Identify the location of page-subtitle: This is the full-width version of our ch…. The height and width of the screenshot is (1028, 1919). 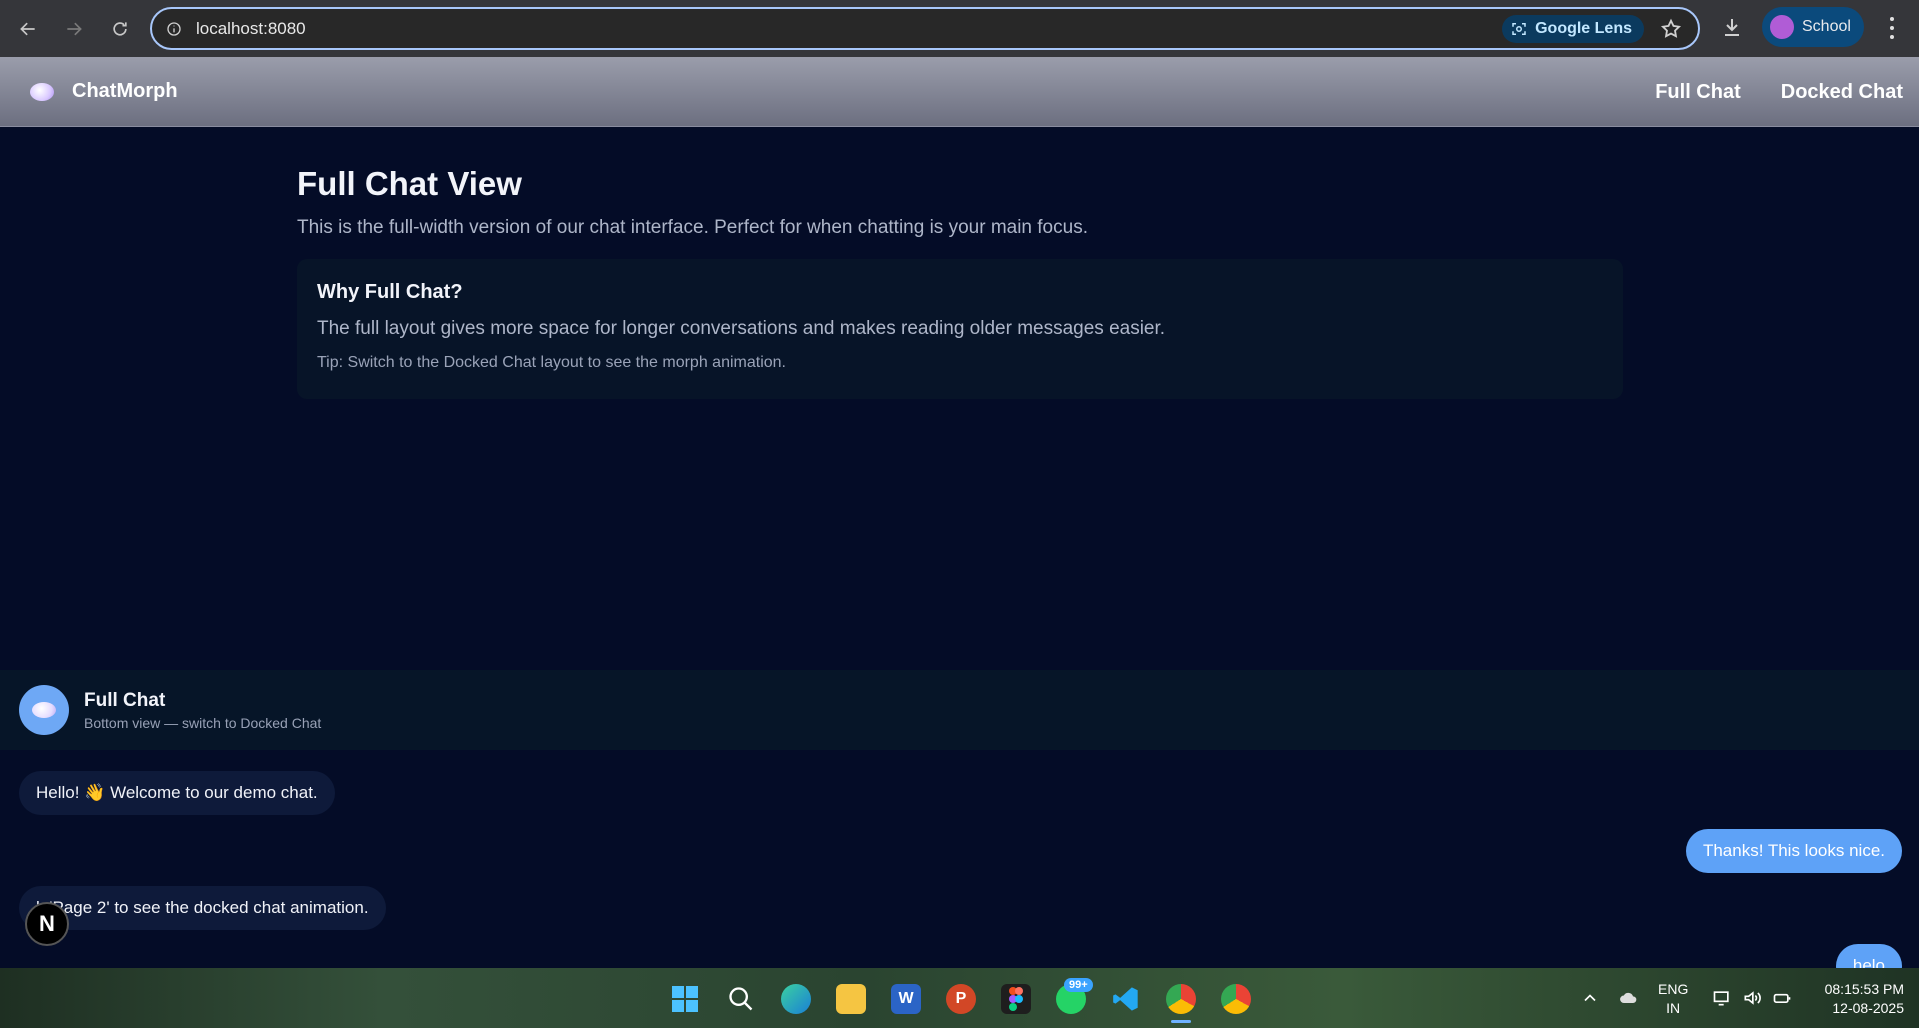
(692, 227).